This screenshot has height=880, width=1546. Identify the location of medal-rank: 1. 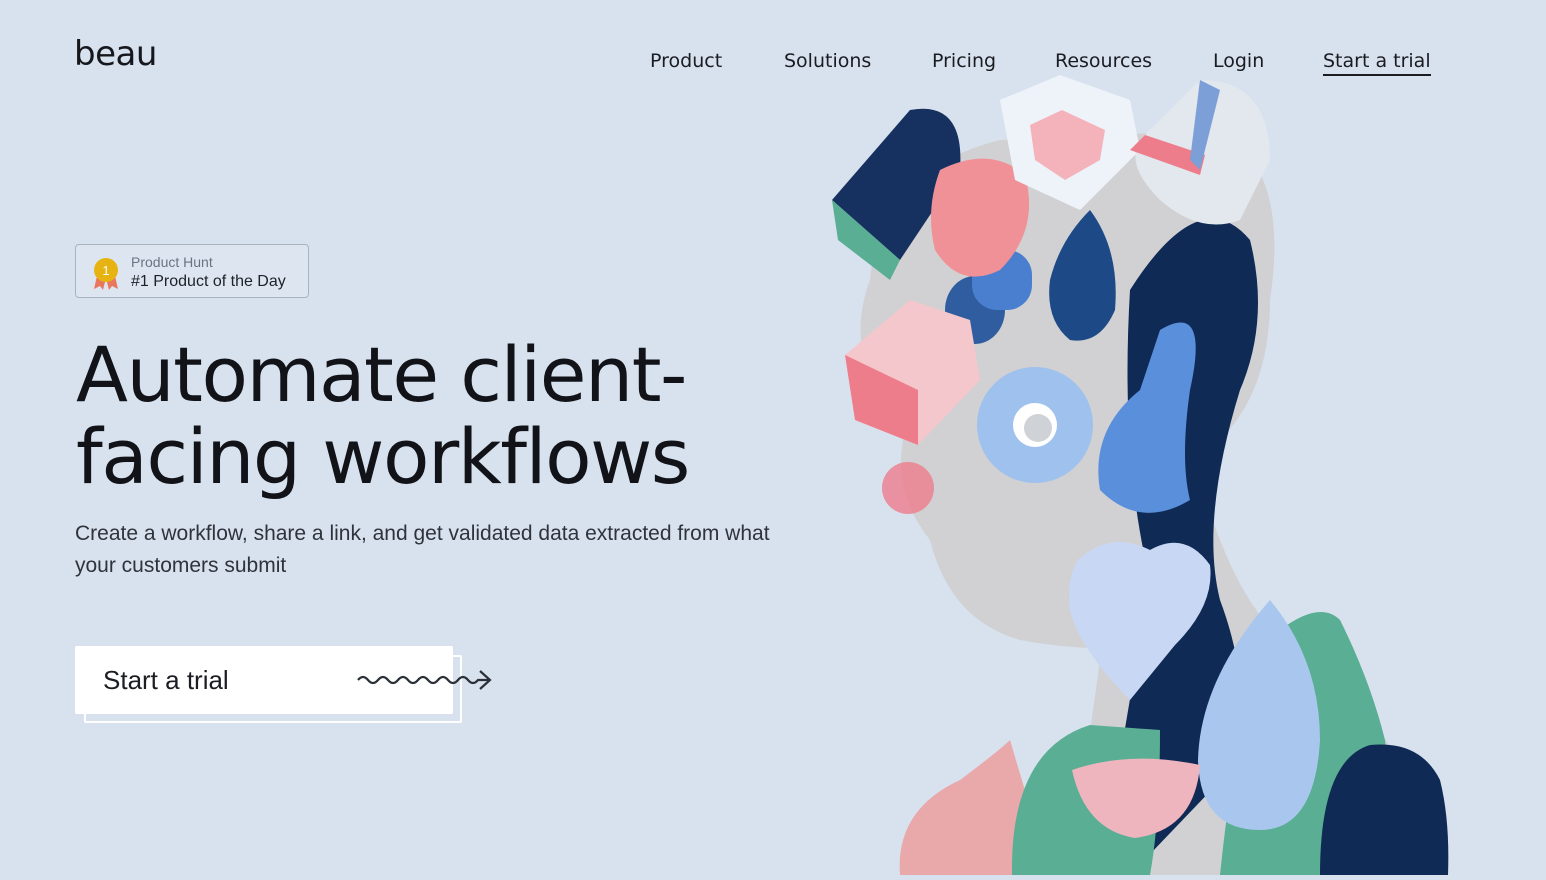
(105, 270).